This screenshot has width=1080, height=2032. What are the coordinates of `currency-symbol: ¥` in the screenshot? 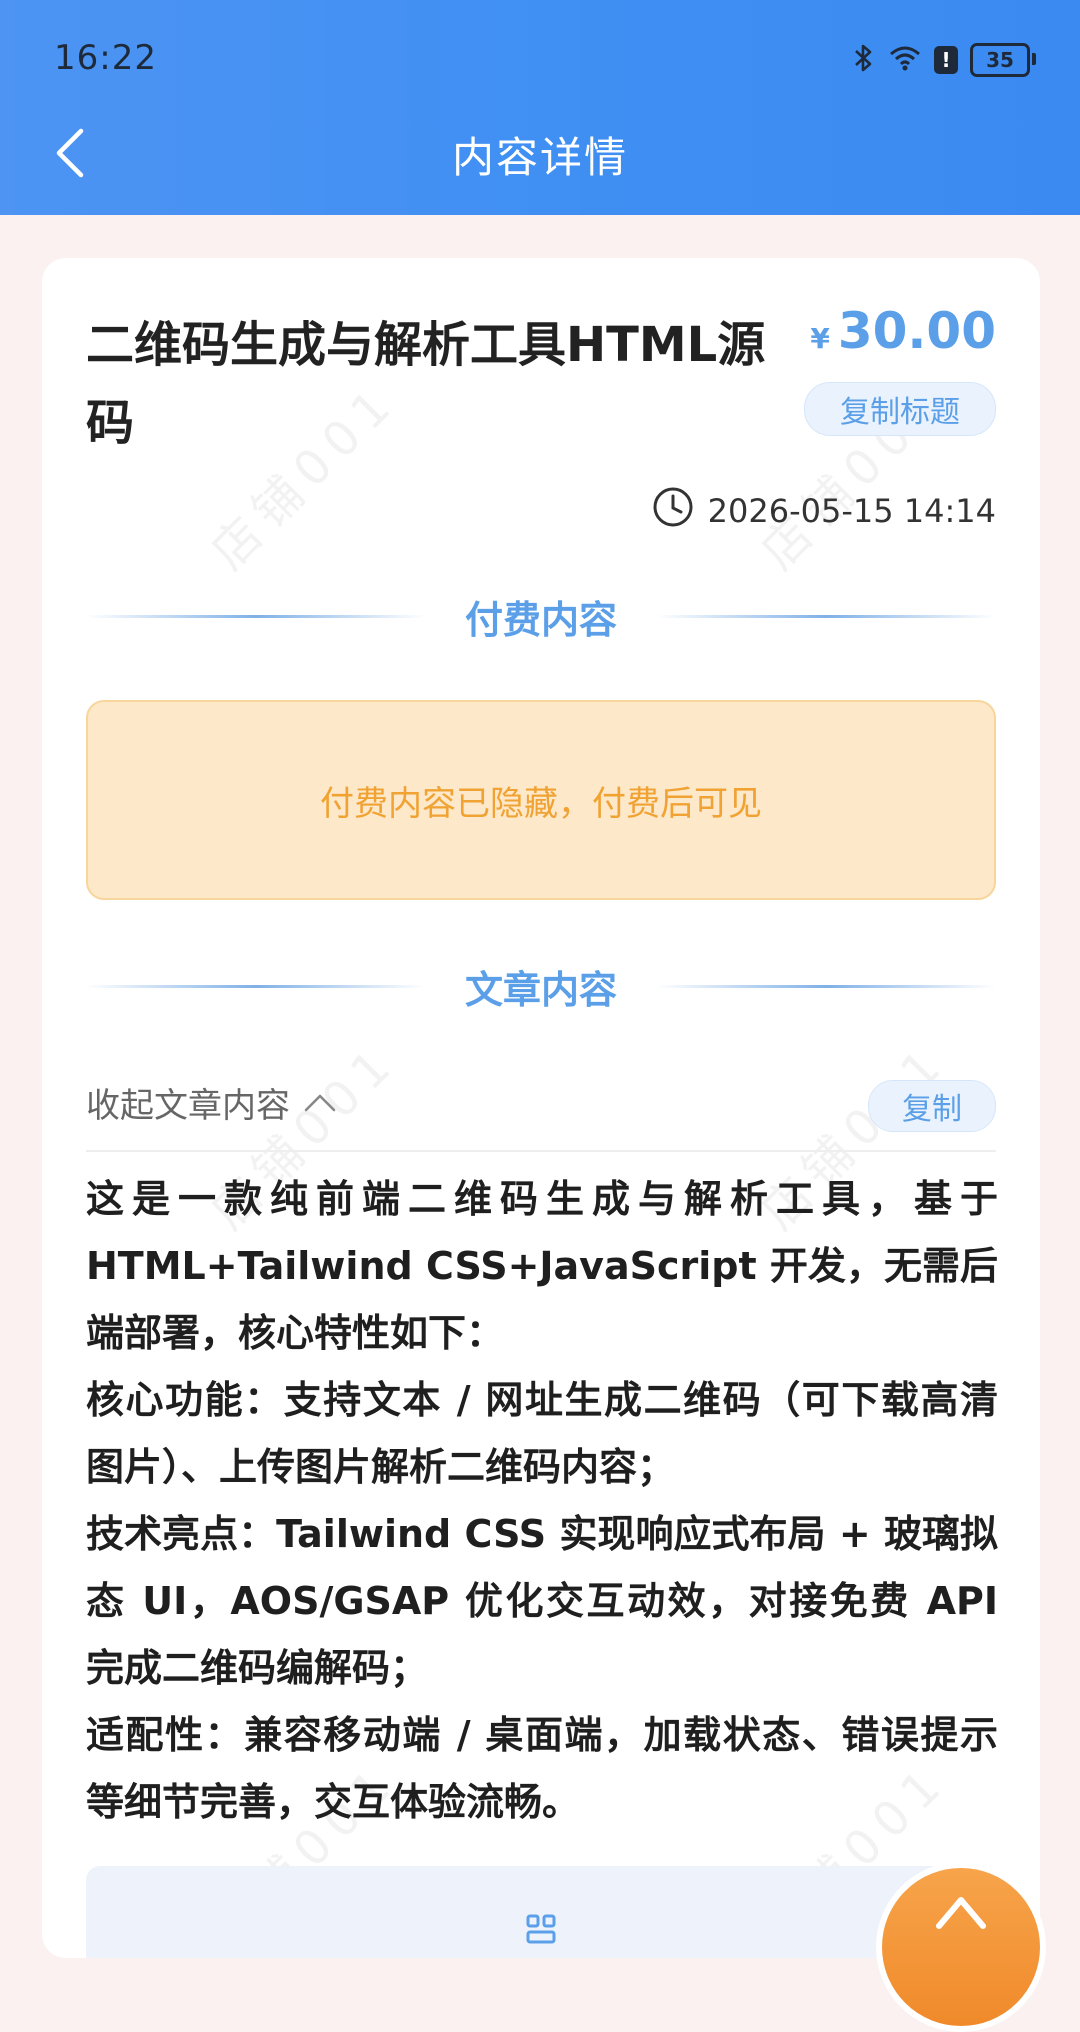 It's located at (820, 338).